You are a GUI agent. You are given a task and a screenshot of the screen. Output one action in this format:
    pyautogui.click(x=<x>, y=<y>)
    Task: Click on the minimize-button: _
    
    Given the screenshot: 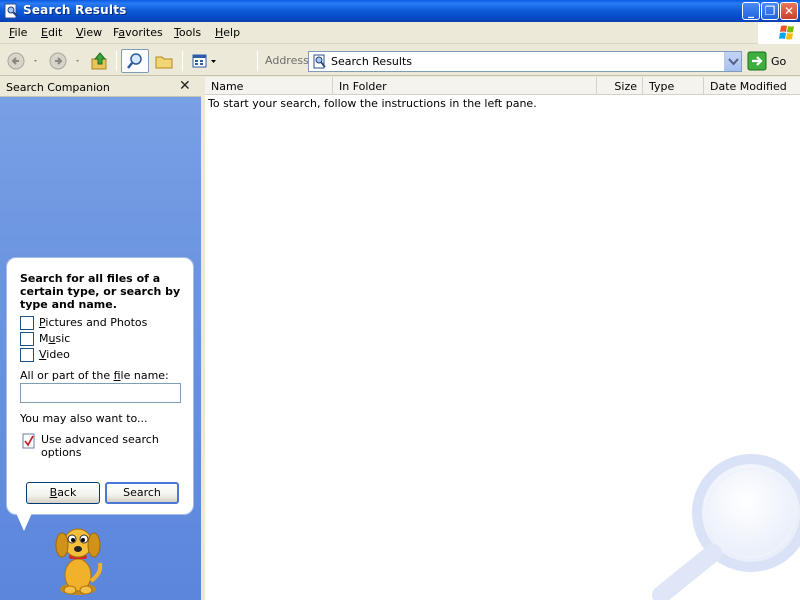 What is the action you would take?
    pyautogui.click(x=751, y=11)
    